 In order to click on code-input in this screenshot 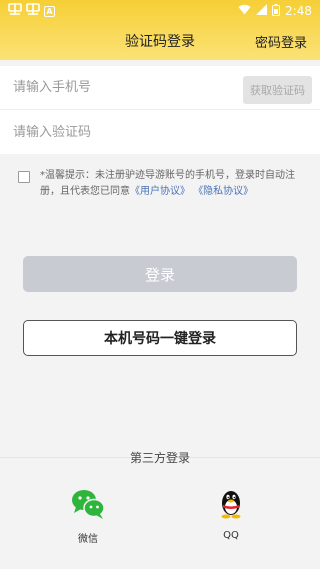, I will do `click(150, 132)`.